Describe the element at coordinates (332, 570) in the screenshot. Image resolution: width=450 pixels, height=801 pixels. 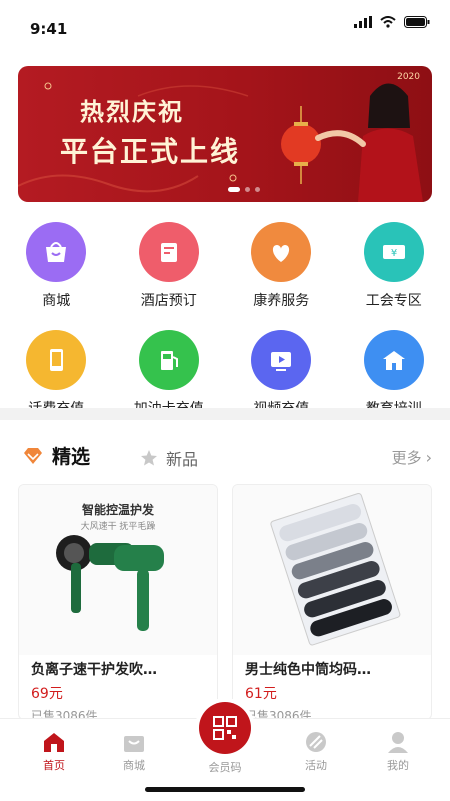
I see `product-image-socks` at that location.